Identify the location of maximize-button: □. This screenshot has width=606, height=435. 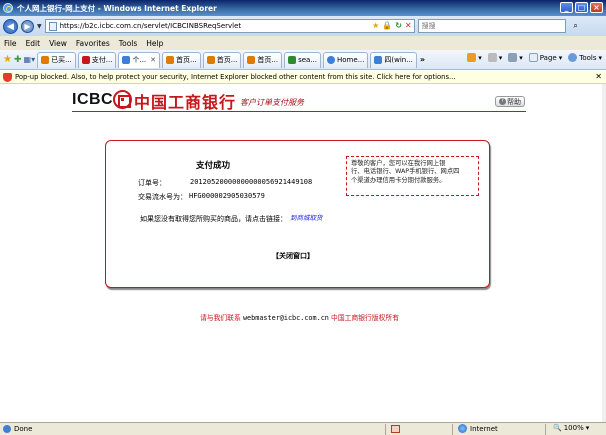
(581, 7).